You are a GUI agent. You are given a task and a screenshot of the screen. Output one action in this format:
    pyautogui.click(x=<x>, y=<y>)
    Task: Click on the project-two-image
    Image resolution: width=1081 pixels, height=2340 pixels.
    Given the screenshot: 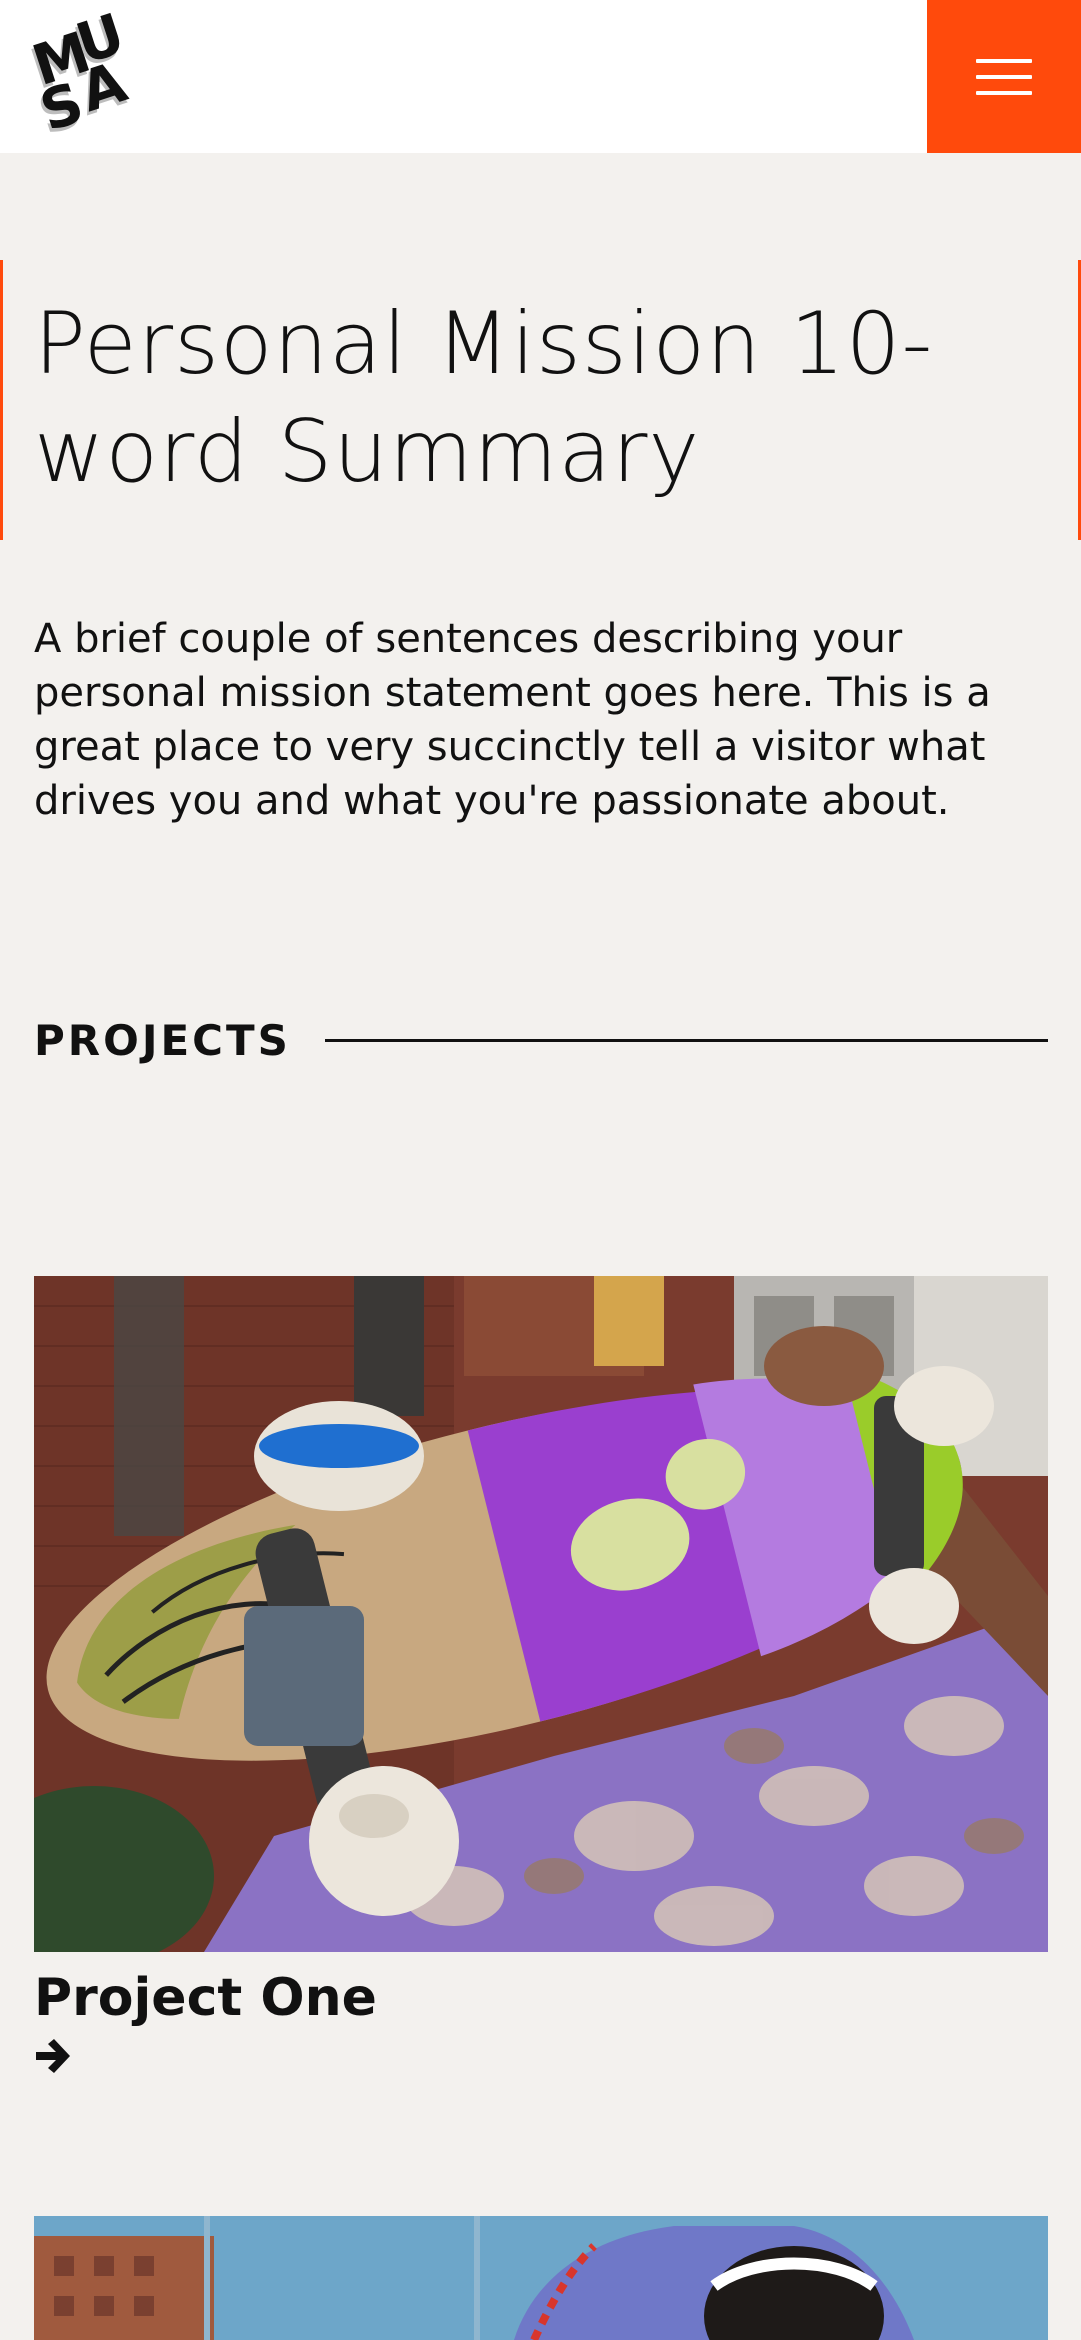 What is the action you would take?
    pyautogui.click(x=541, y=2278)
    